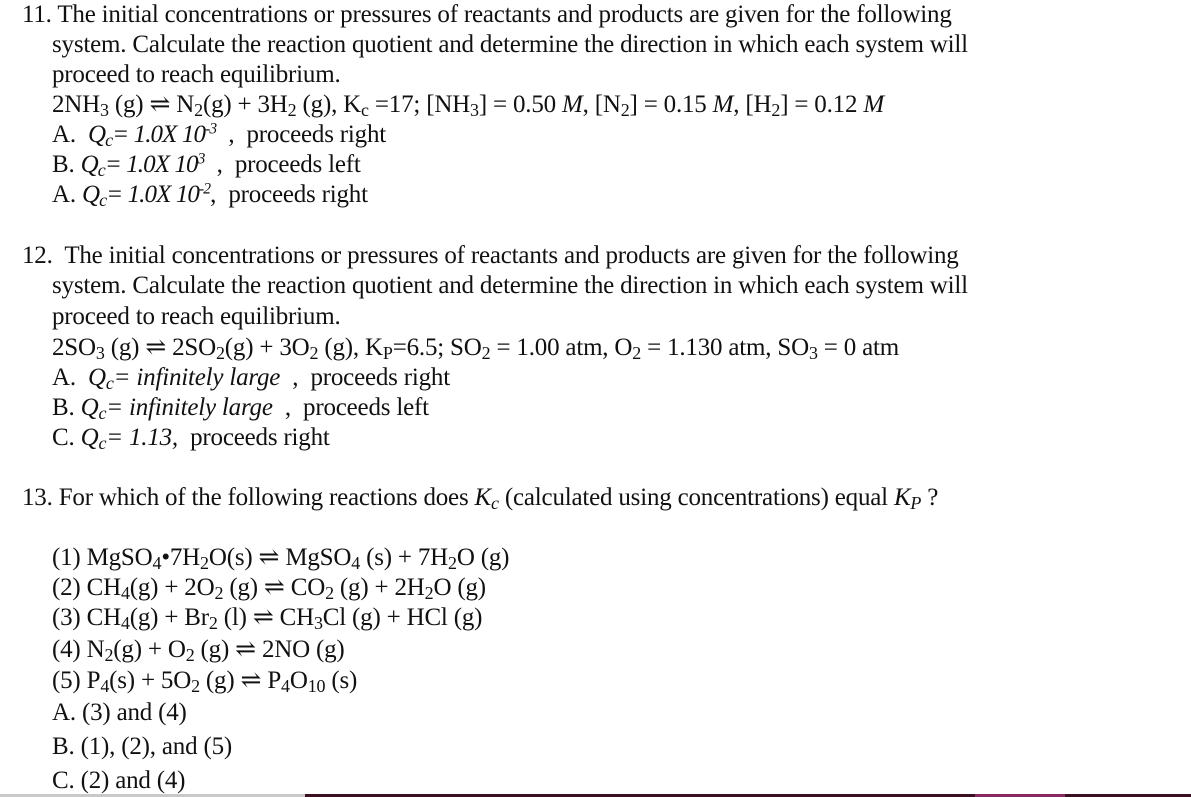  Describe the element at coordinates (37, 497) in the screenshot. I see `question-number: 13.` at that location.